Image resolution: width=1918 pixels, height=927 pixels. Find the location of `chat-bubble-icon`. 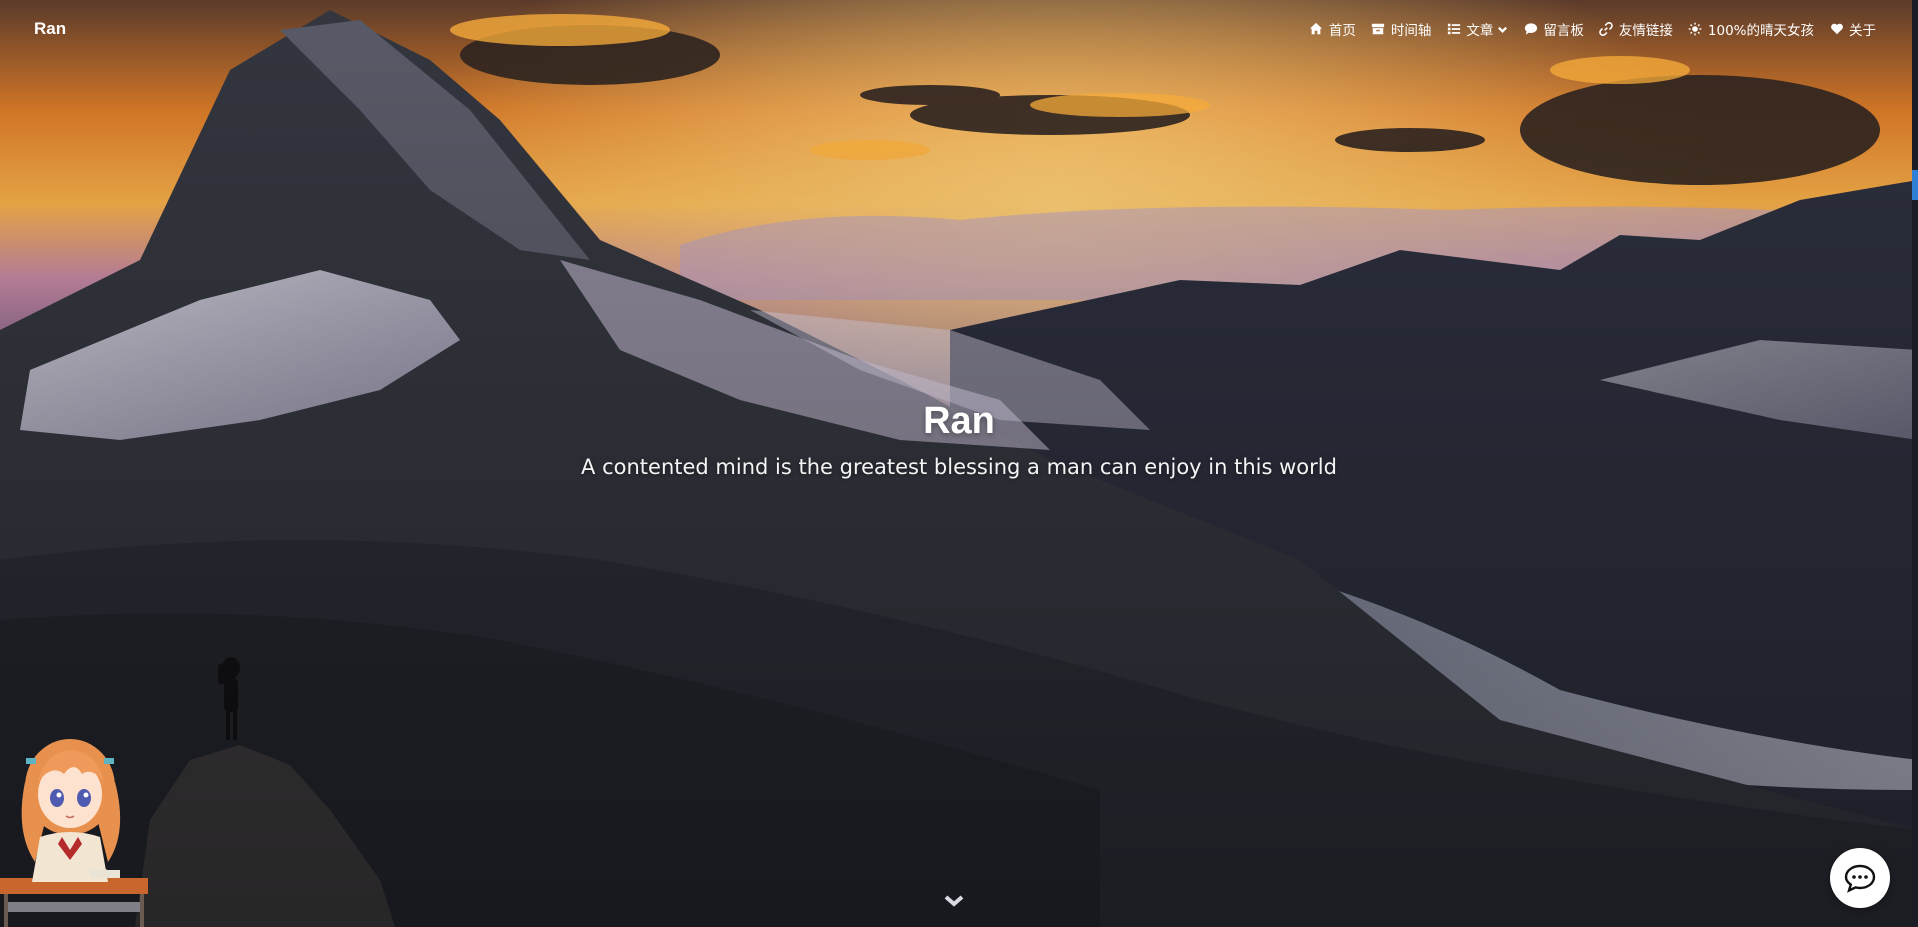

chat-bubble-icon is located at coordinates (1860, 878).